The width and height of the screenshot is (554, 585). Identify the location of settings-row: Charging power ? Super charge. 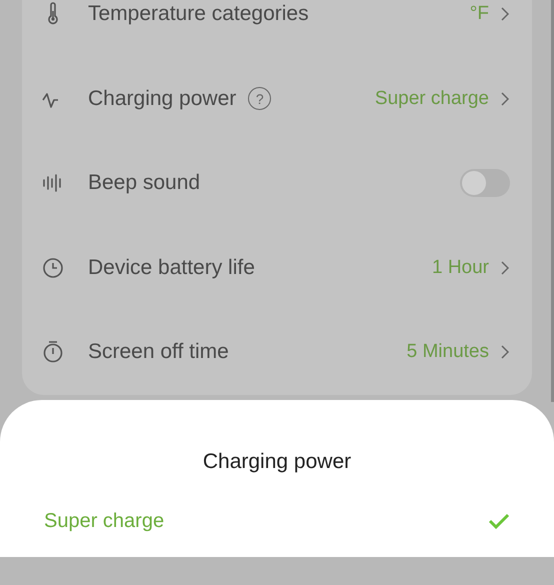
(276, 98).